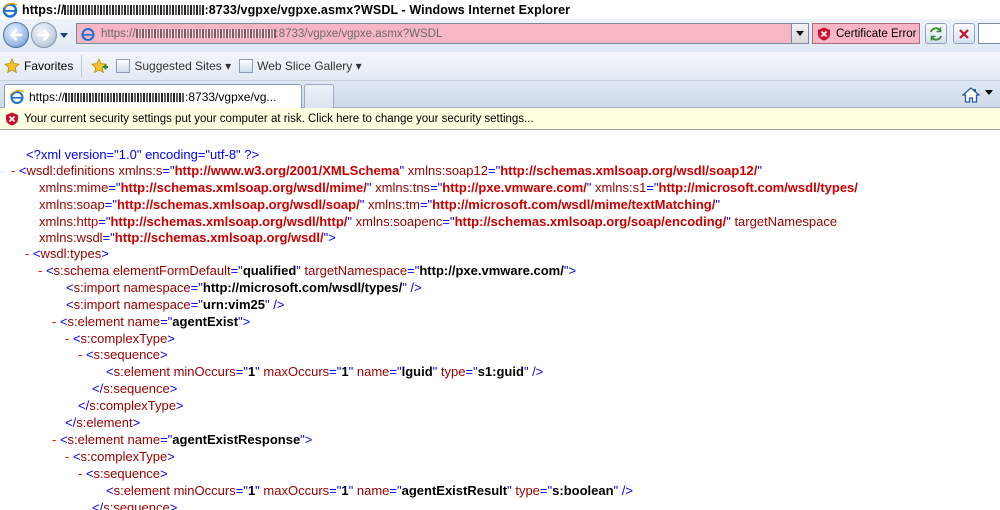 The image size is (1000, 510). I want to click on xml-attr-value: http://www.w3.org/2001/XMLSchema, so click(287, 170).